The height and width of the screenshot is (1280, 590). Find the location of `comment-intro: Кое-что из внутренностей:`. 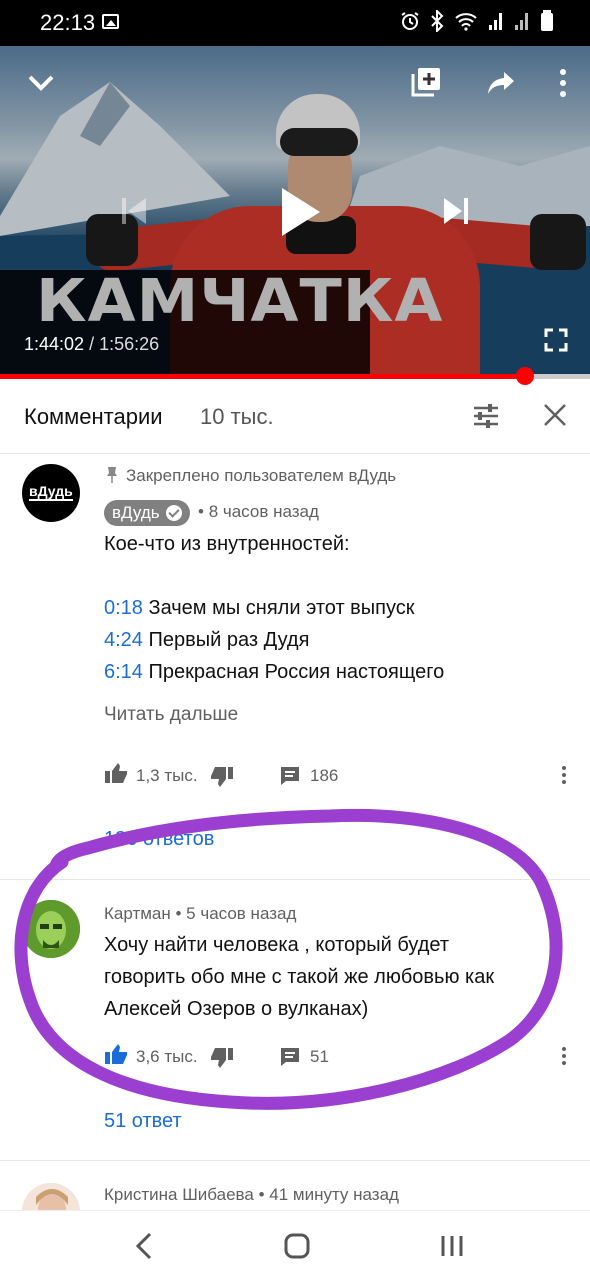

comment-intro: Кое-что из внутренностей: is located at coordinates (227, 544).